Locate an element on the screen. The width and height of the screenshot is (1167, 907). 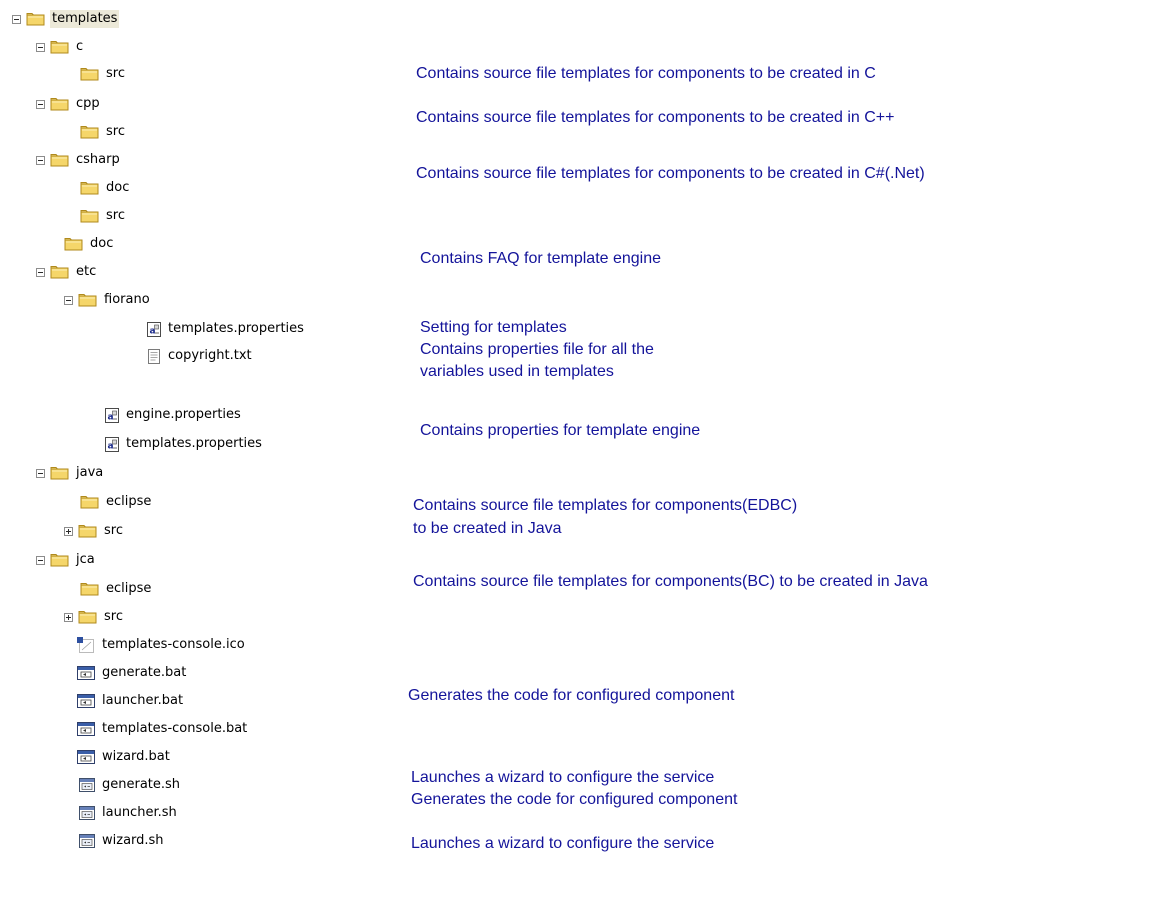
tree-item-templates-console-ico: templates-console.ico is located at coordinates (161, 645).